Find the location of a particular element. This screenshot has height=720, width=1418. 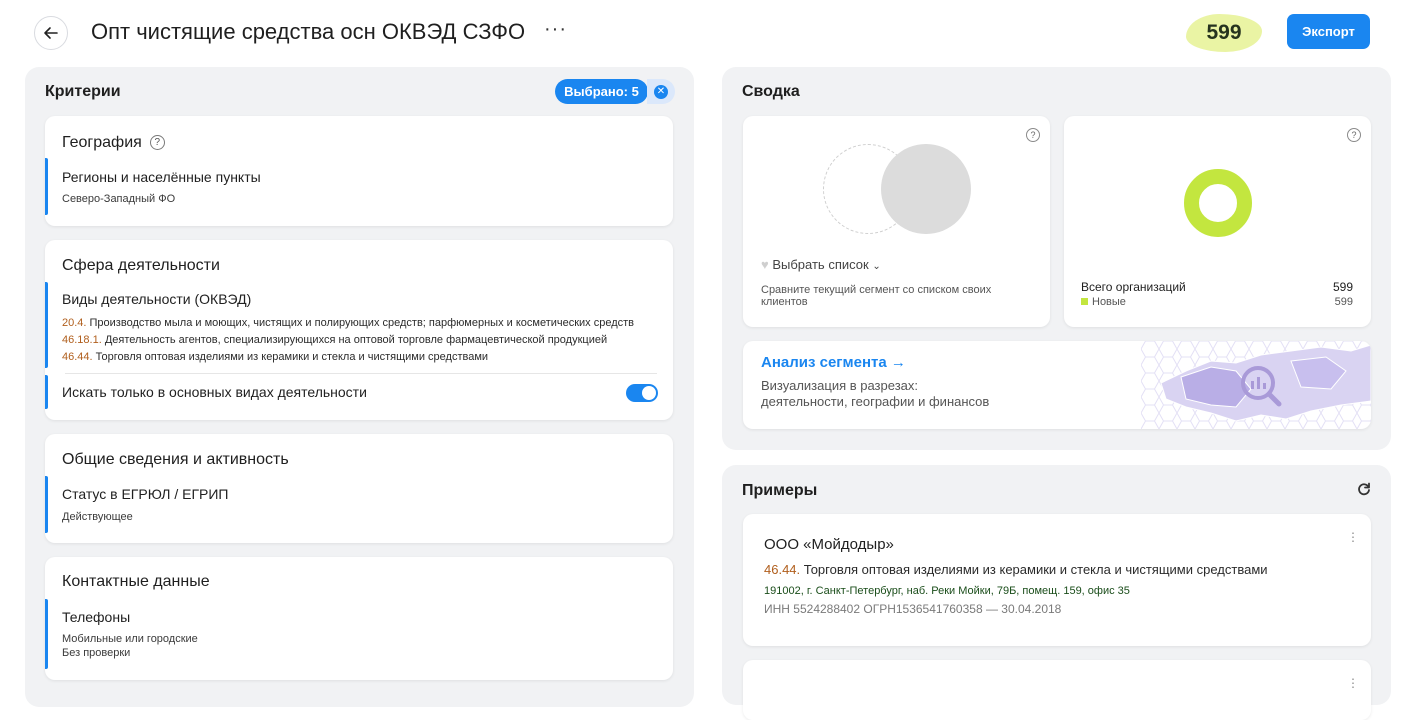

activity-sphere-title: Сфера деятельности is located at coordinates (141, 265).